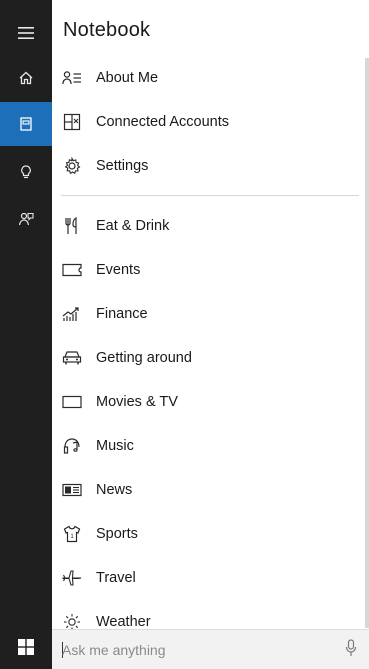  Describe the element at coordinates (72, 578) in the screenshot. I see `airplane-icon` at that location.